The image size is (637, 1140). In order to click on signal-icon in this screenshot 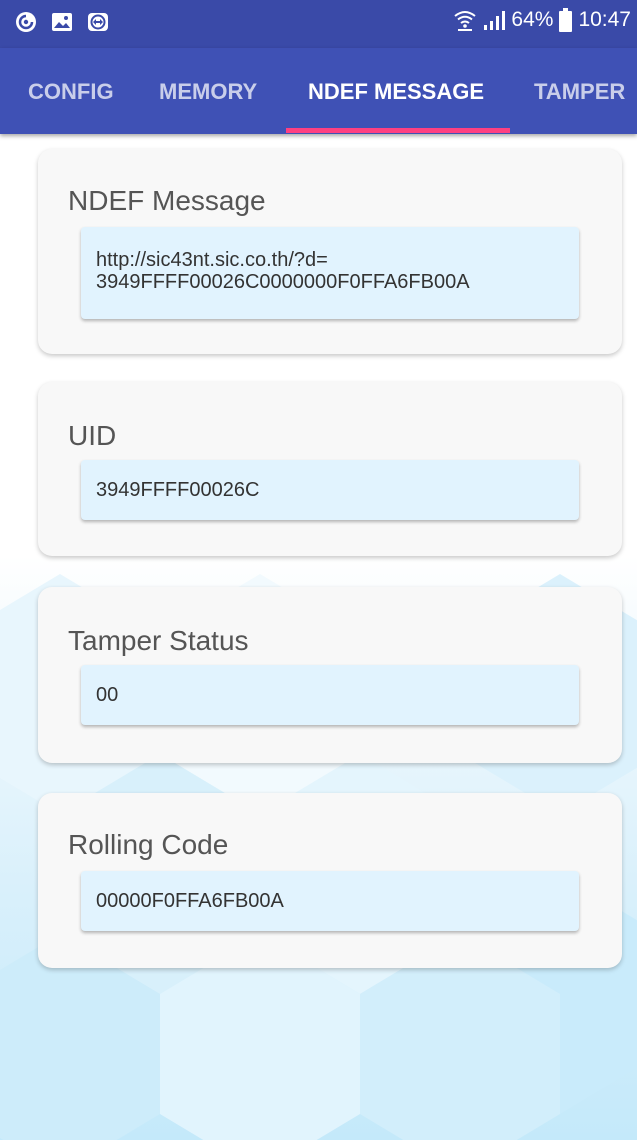, I will do `click(495, 20)`.